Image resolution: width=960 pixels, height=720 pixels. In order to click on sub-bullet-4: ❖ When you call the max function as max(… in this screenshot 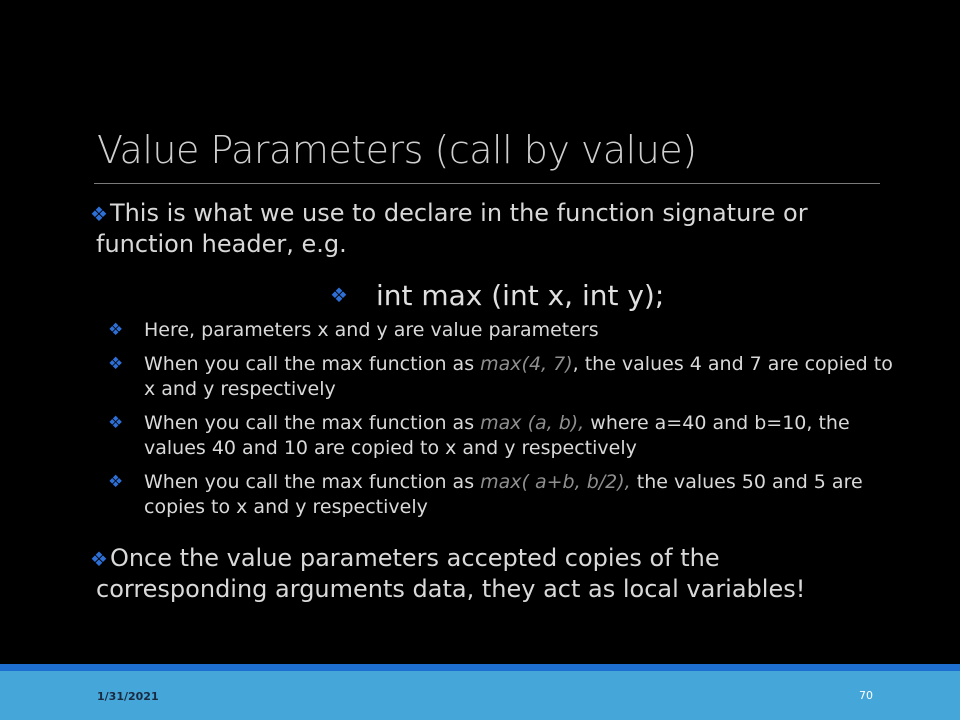, I will do `click(508, 495)`.